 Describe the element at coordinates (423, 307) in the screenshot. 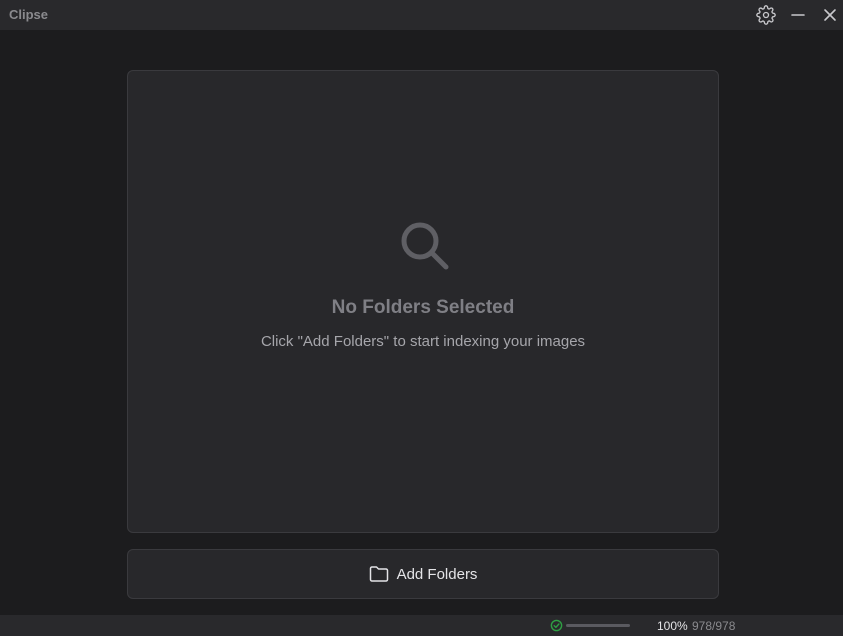

I see `empty-state-title: No Folders Selected` at that location.